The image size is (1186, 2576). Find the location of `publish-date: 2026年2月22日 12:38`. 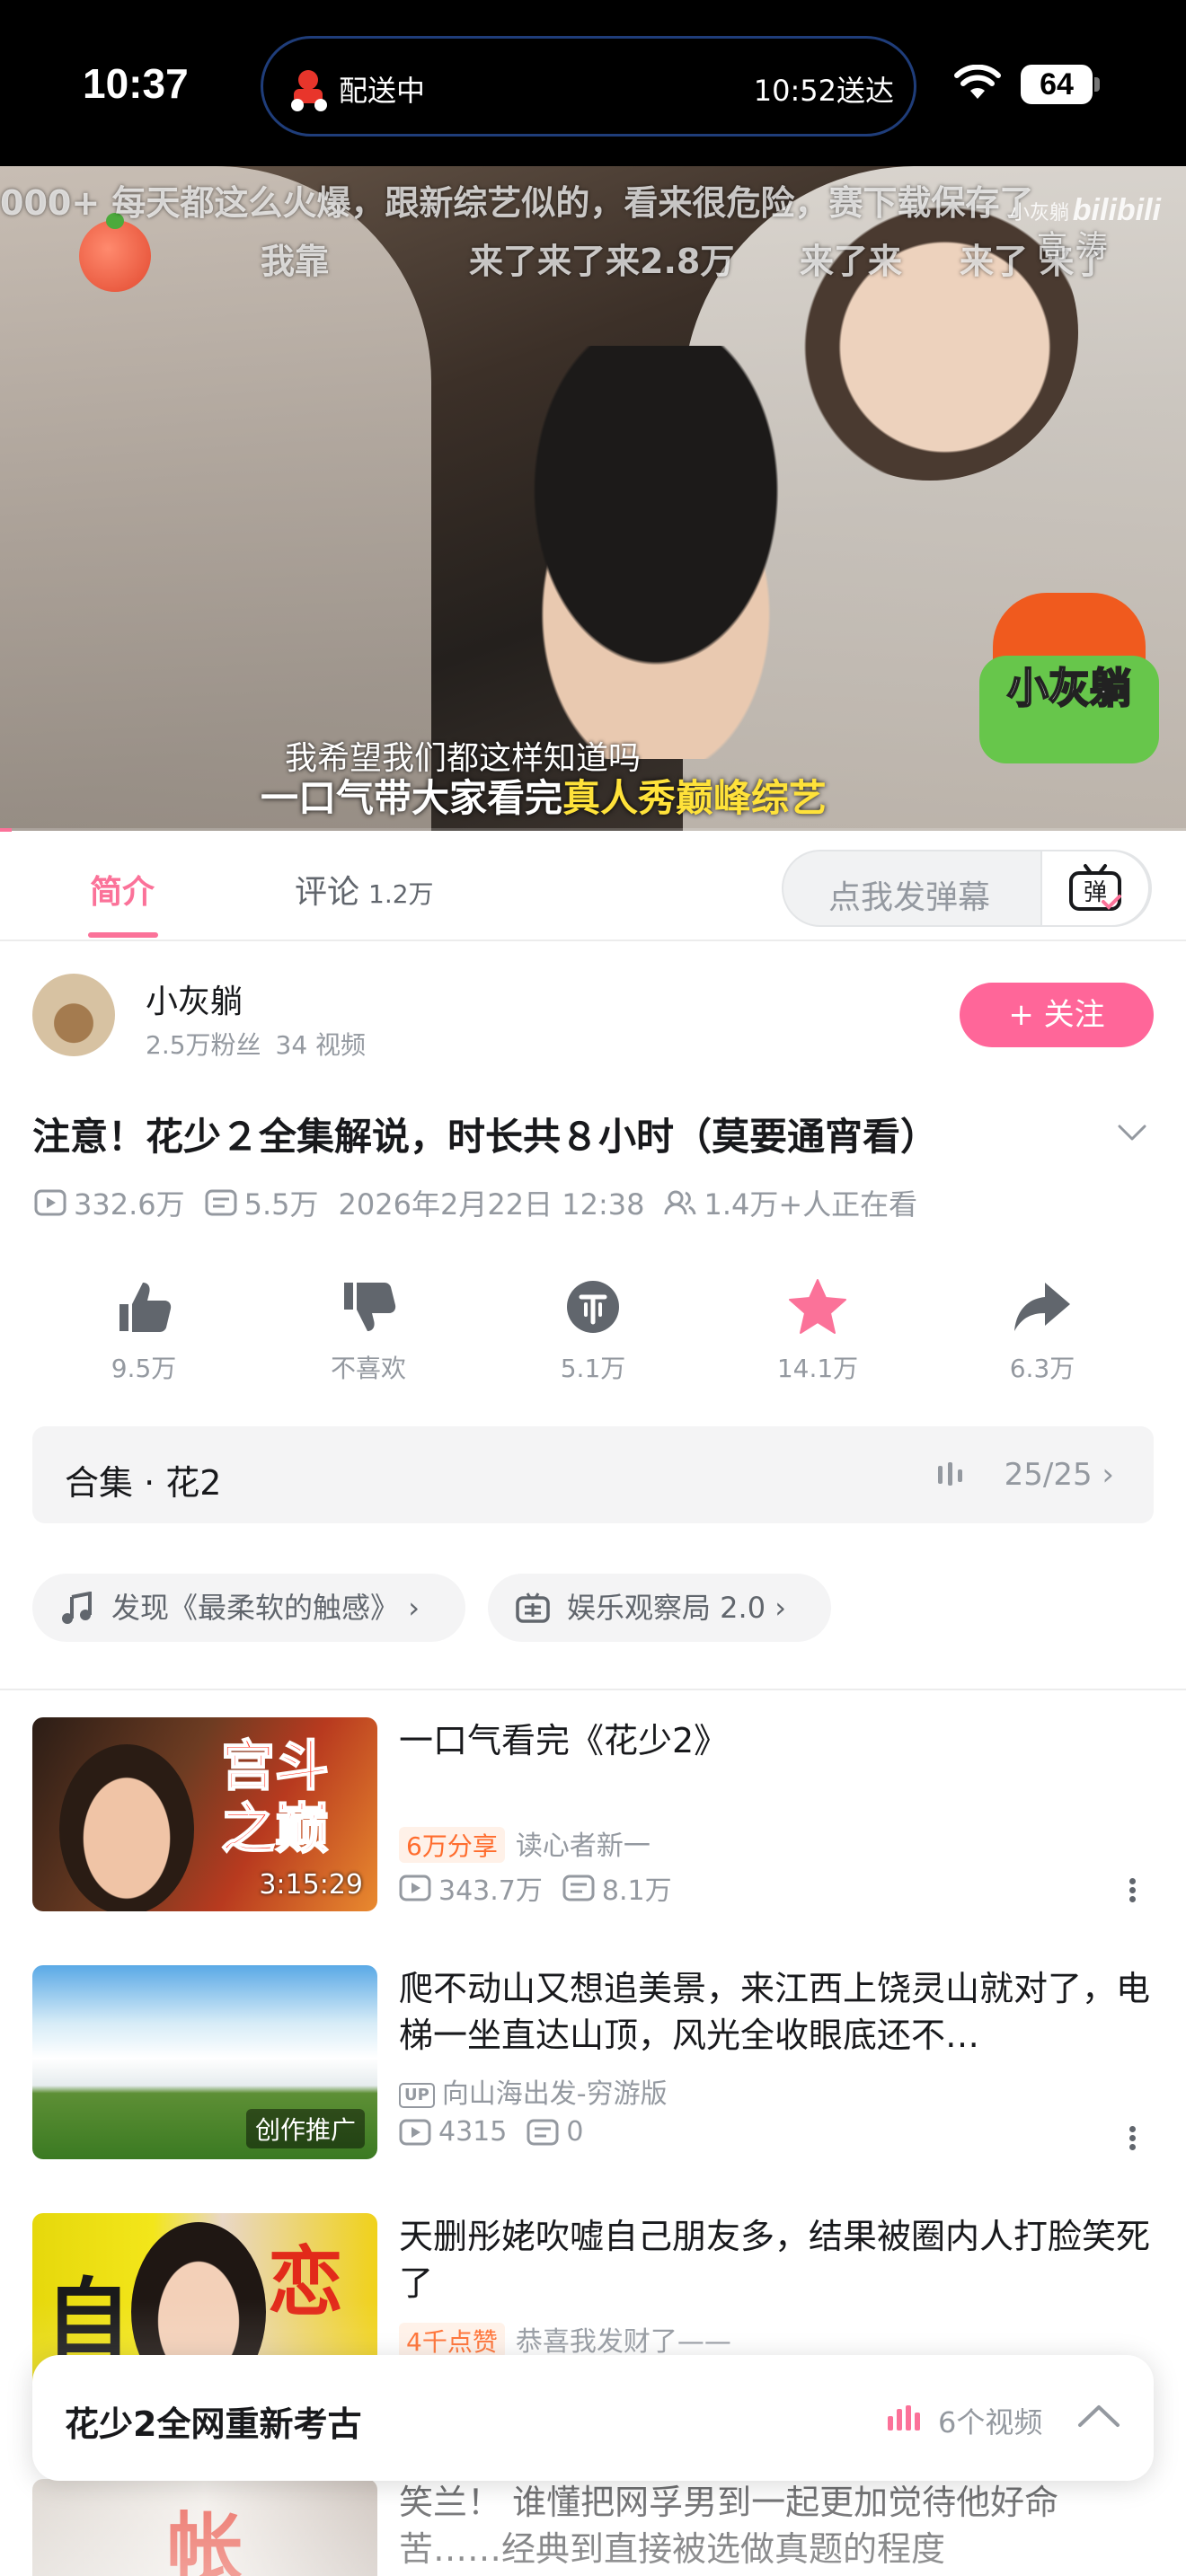

publish-date: 2026年2月22日 12:38 is located at coordinates (491, 1204).